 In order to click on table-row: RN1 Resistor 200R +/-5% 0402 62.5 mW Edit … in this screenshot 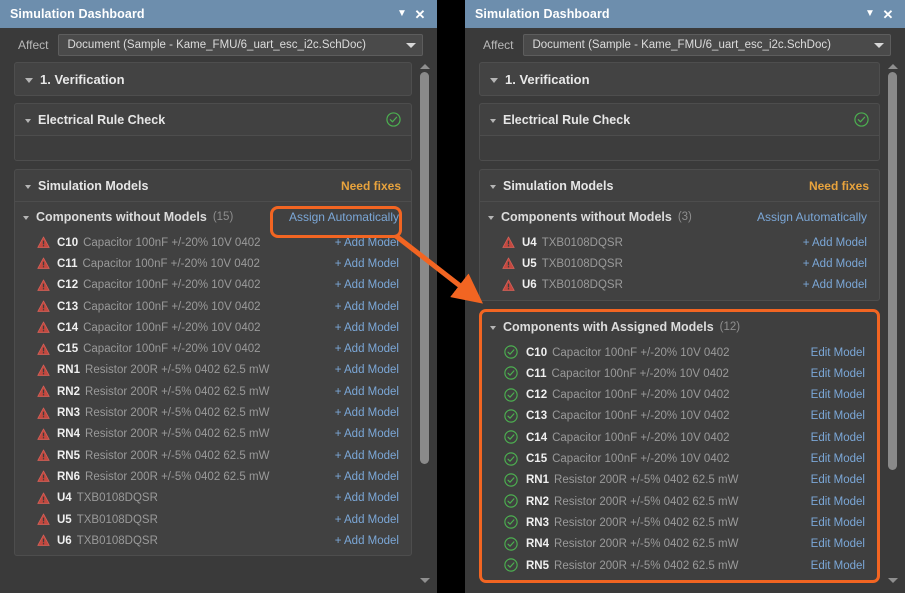, I will do `click(679, 480)`.